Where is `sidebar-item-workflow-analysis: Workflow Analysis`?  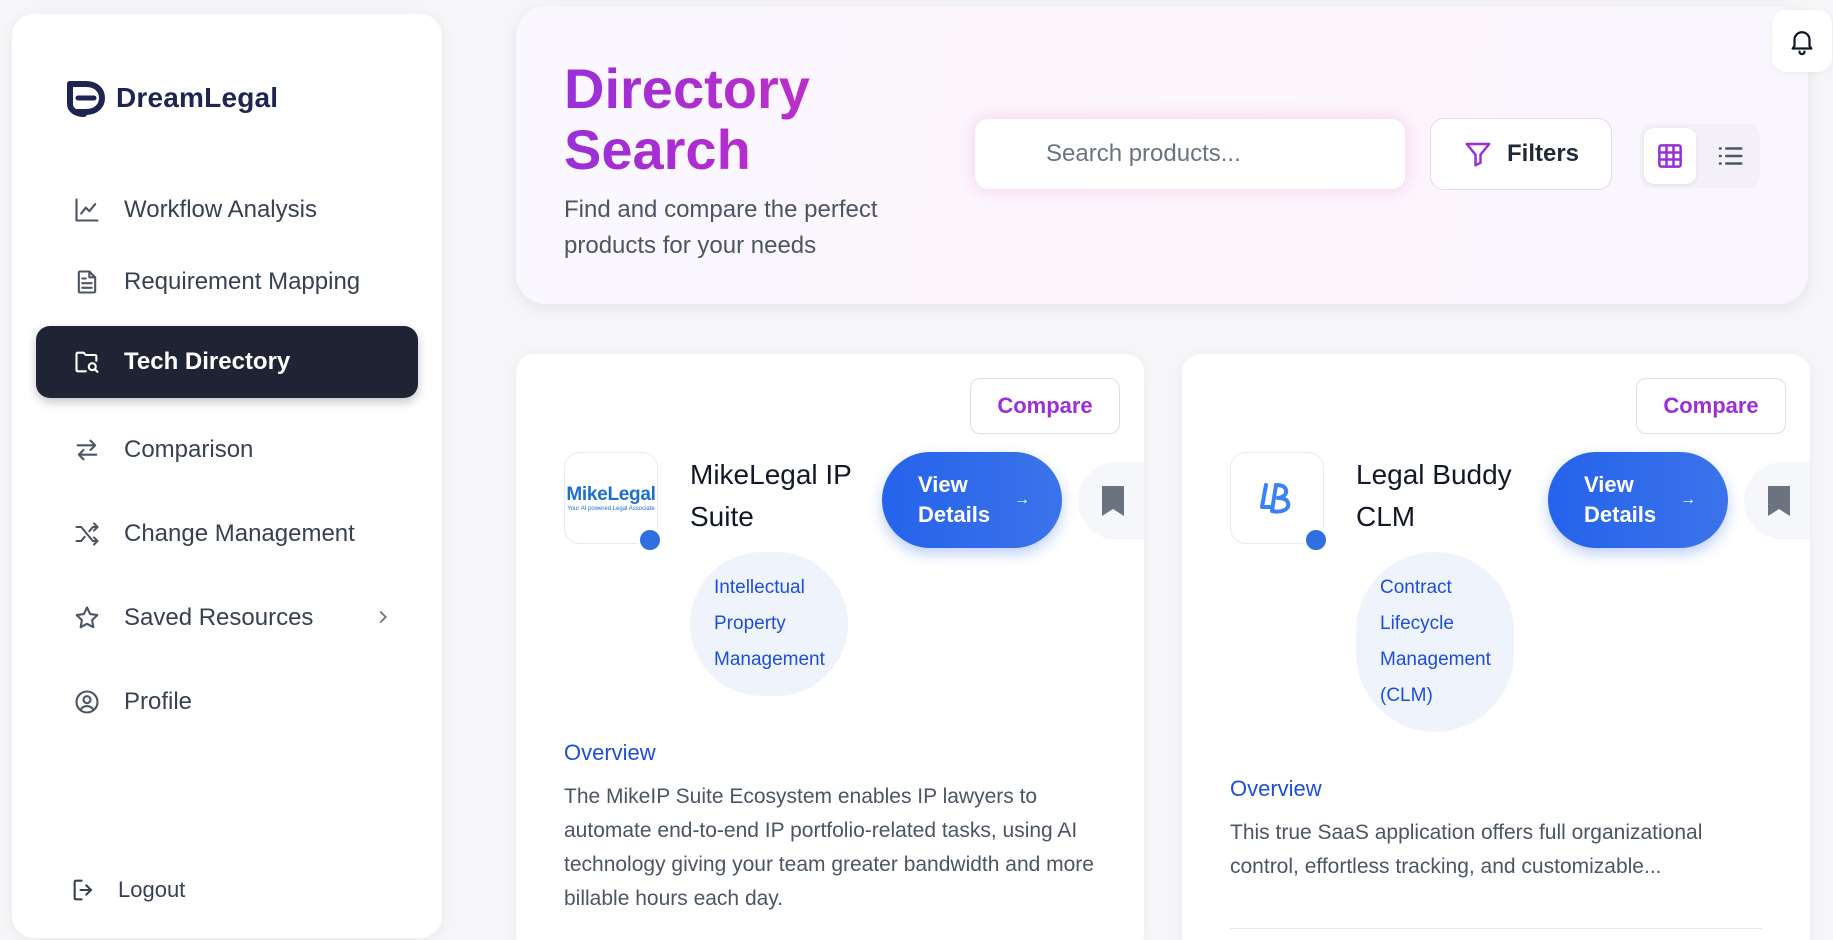
sidebar-item-workflow-analysis: Workflow Analysis is located at coordinates (227, 210).